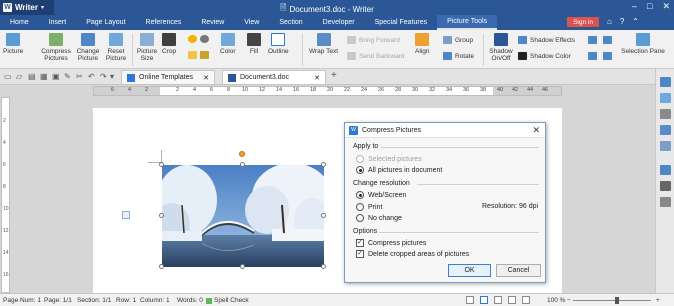  Describe the element at coordinates (334, 75) in the screenshot. I see `new-tab-icon: +` at that location.